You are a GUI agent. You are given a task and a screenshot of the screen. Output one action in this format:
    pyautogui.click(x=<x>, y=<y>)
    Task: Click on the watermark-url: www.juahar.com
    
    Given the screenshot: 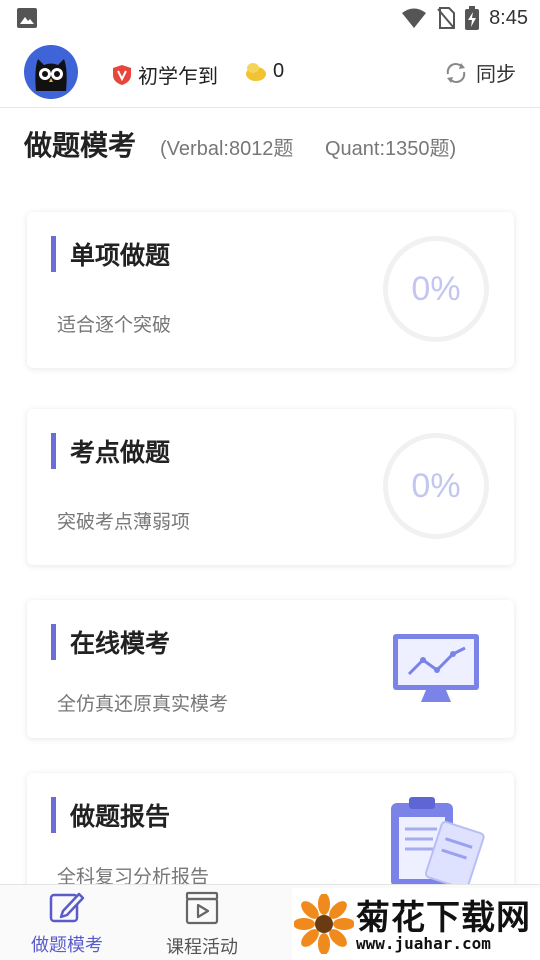 What is the action you would take?
    pyautogui.click(x=423, y=943)
    